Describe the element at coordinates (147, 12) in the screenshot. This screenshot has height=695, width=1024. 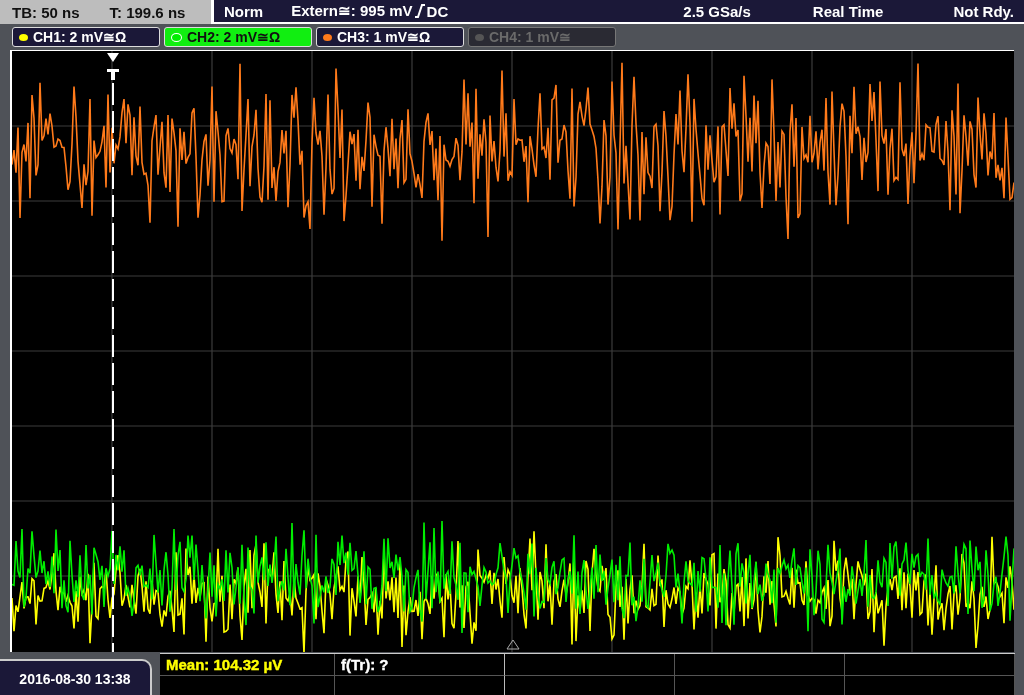
I see `trigger-time: T: 199.6 ns` at that location.